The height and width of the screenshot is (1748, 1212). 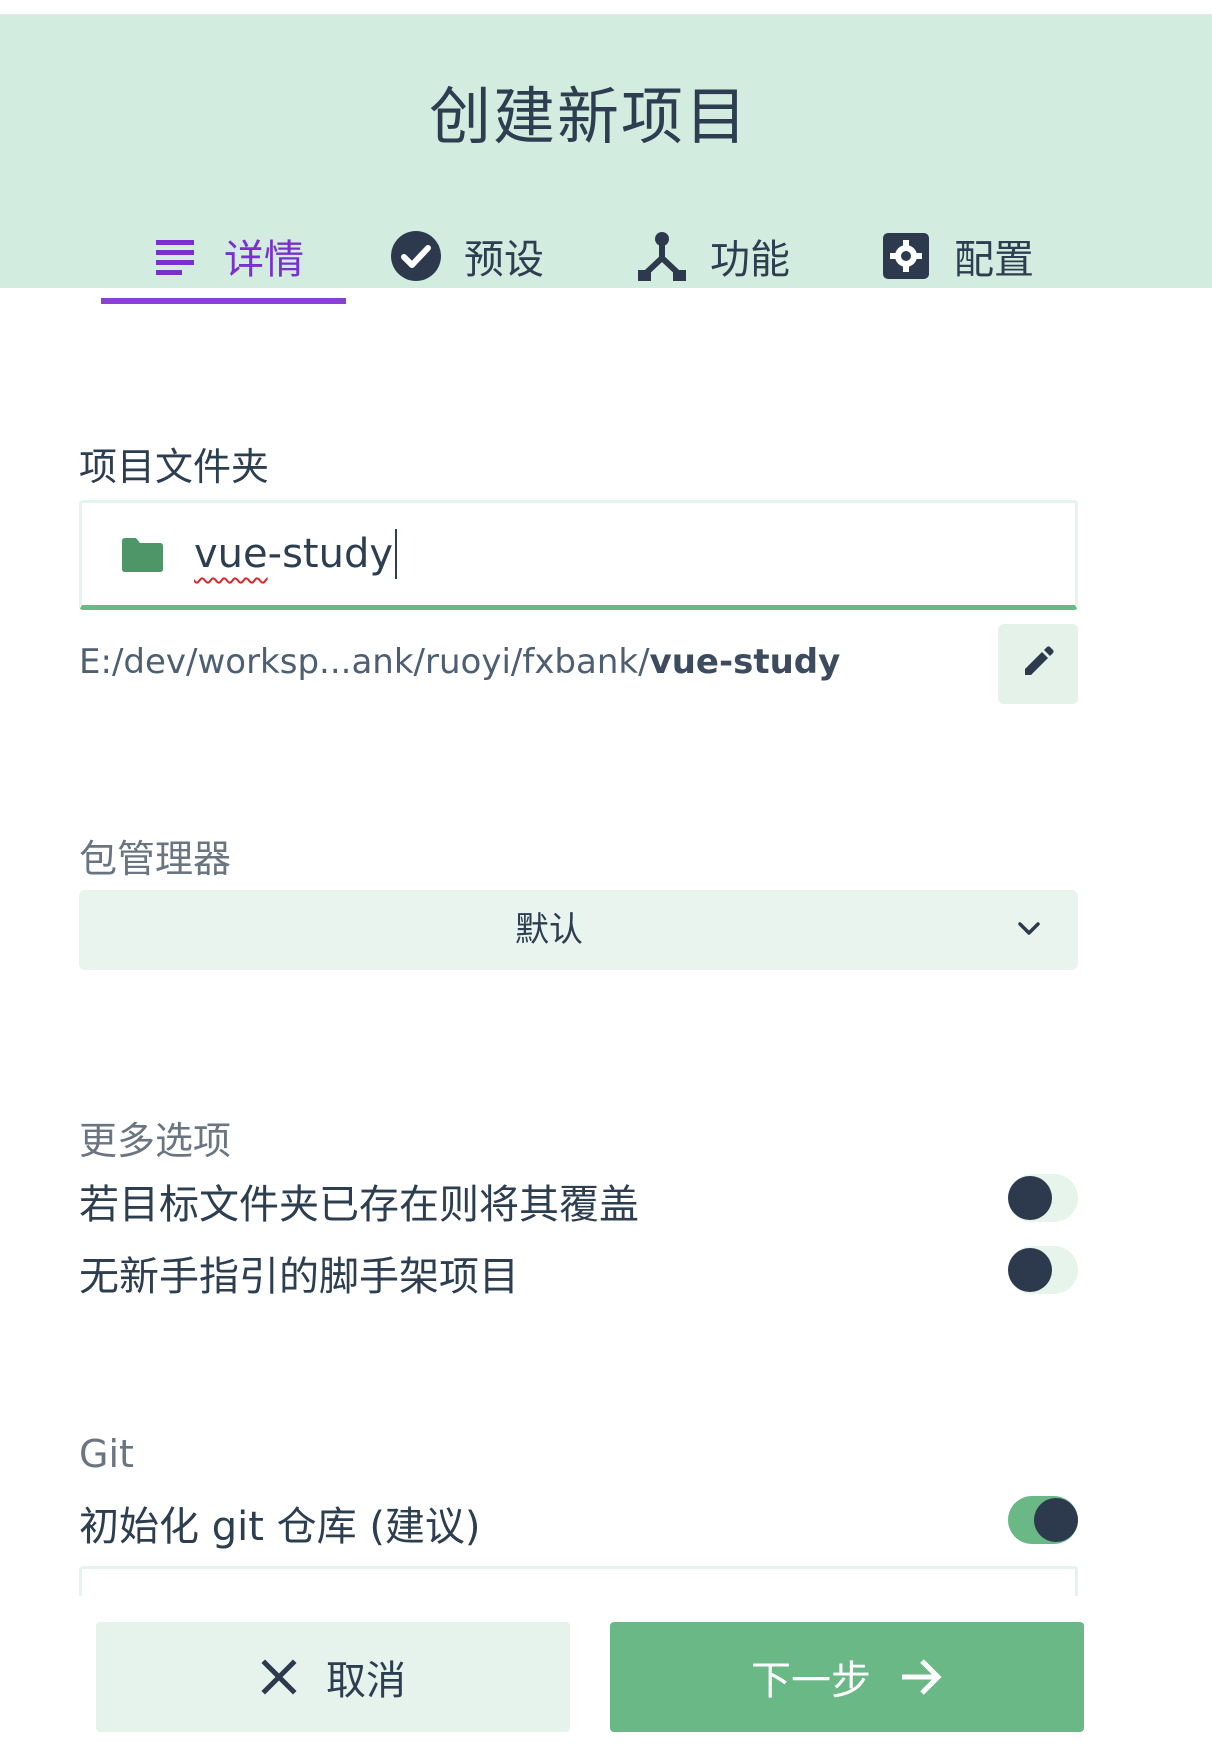 I want to click on tab-details-label: 详情, so click(x=264, y=260).